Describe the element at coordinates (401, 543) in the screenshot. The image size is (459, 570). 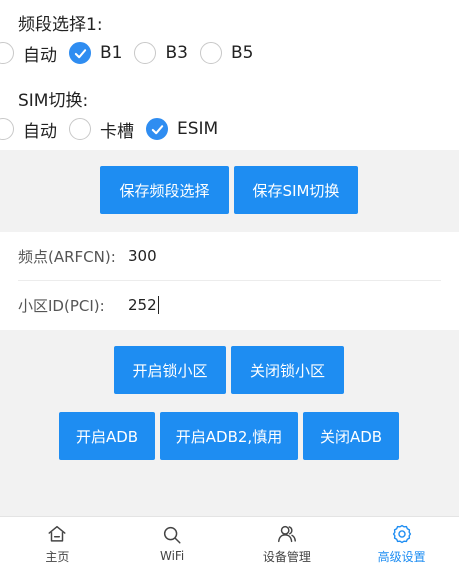
I see `tab-advanced-settings: 高级设置` at that location.